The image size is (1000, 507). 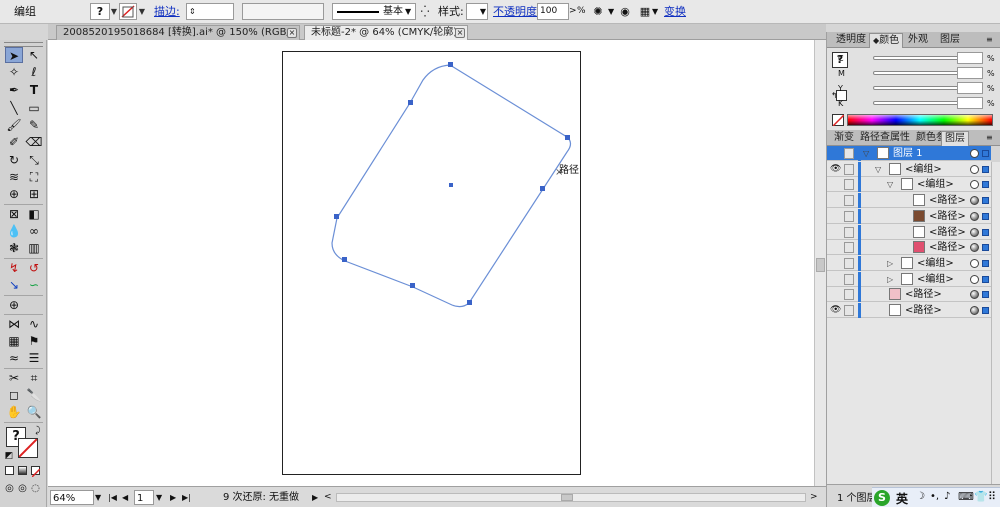 I want to click on warp-tool-icon: ≋, so click(x=14, y=177).